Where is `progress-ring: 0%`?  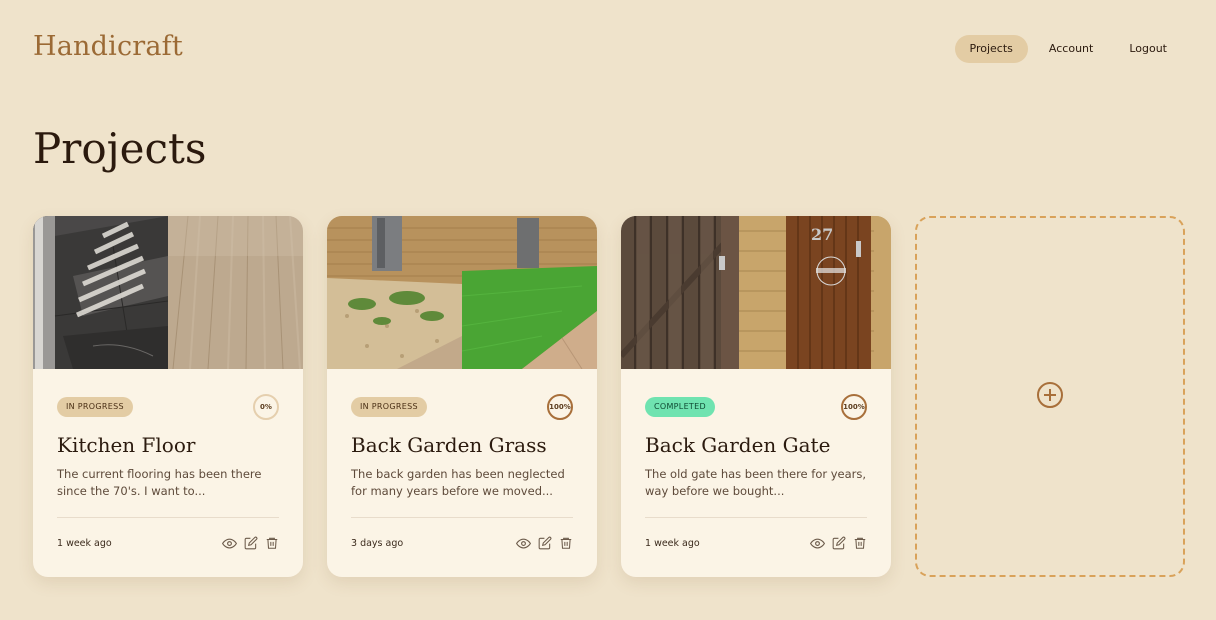 progress-ring: 0% is located at coordinates (266, 407).